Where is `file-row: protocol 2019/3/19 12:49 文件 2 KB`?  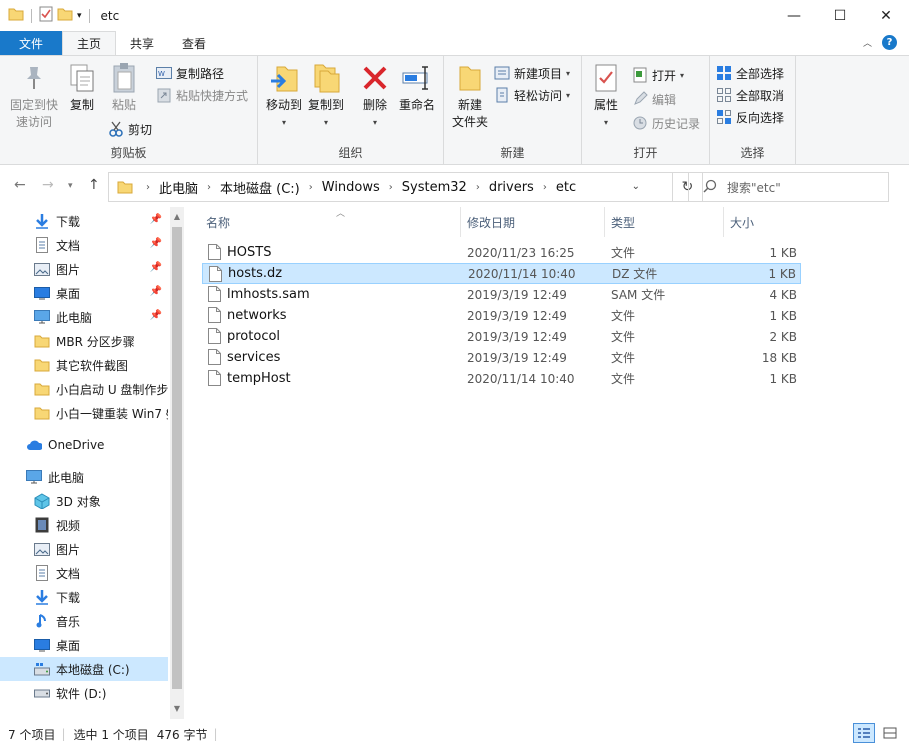 file-row: protocol 2019/3/19 12:49 文件 2 KB is located at coordinates (501, 336).